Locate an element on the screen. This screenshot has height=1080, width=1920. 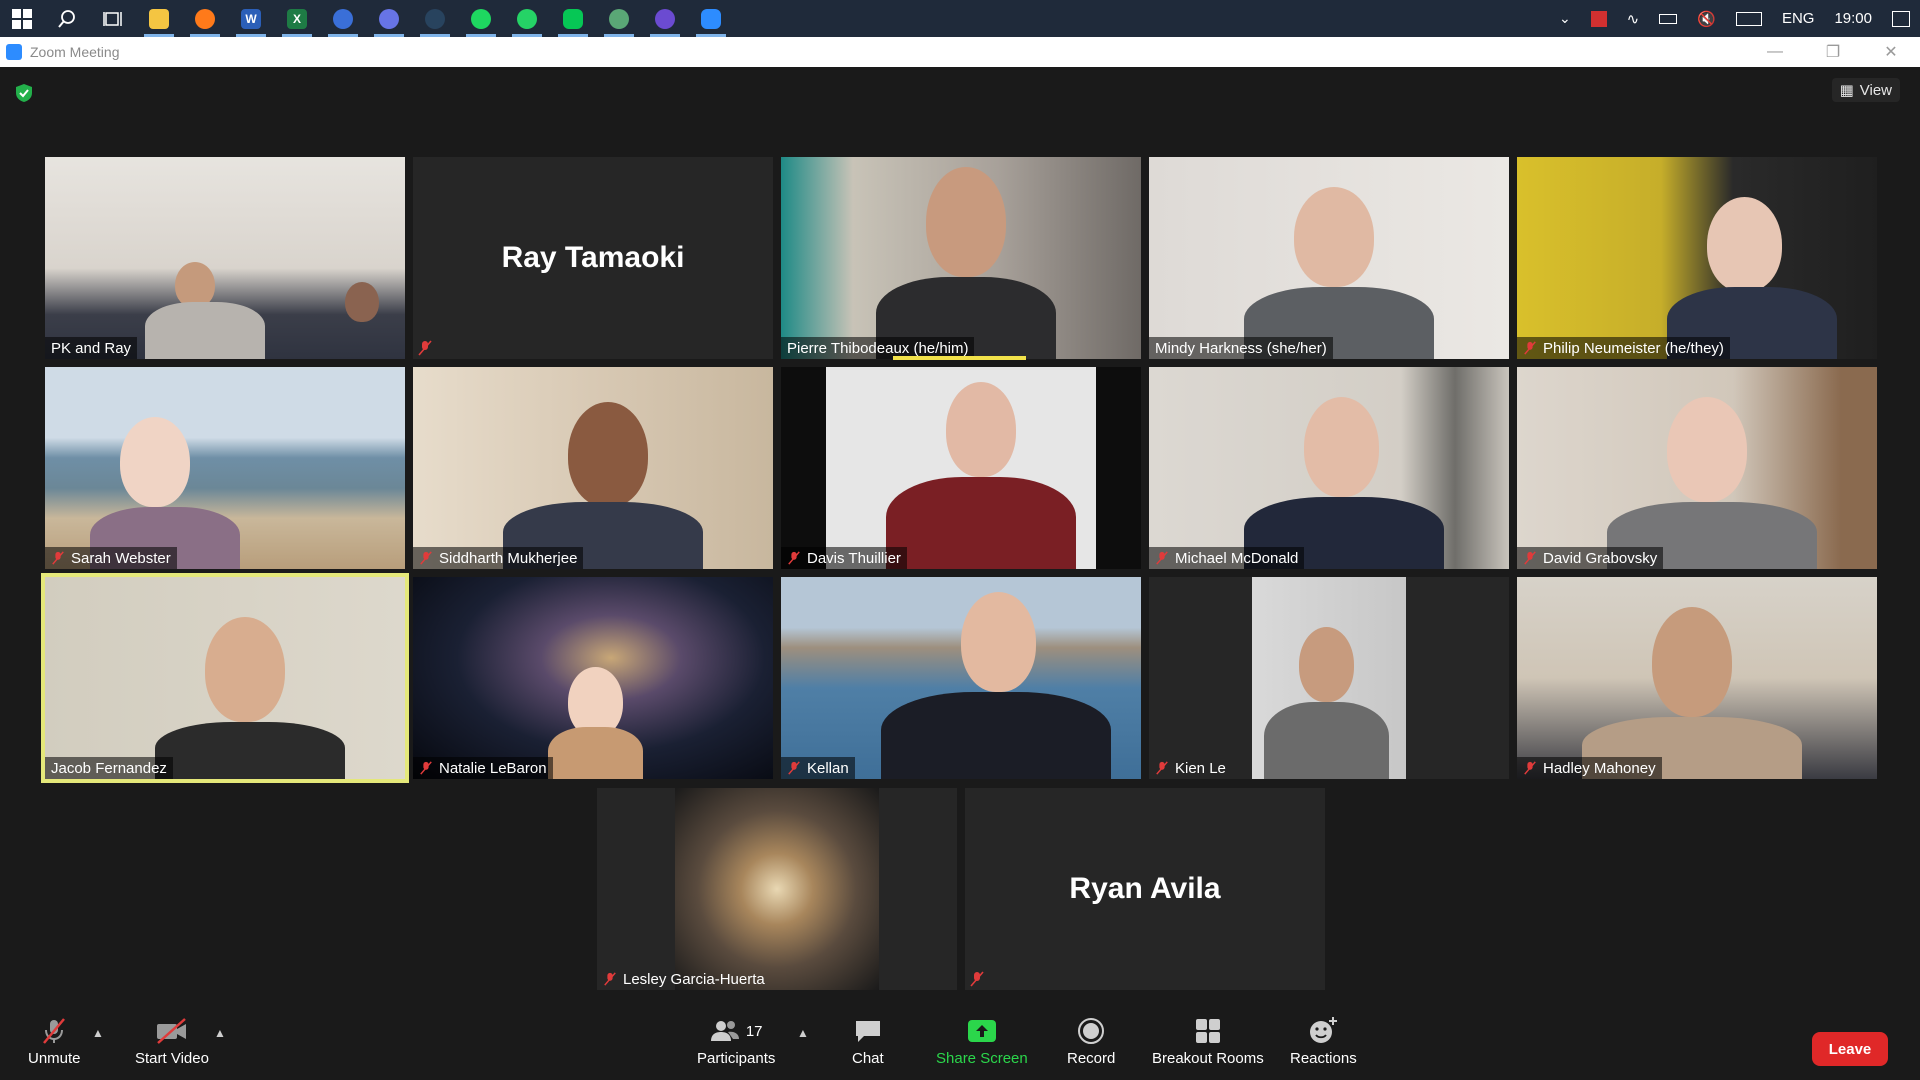
window-titlebar: Zoom Meeting — ❐ ✕ is located at coordinates (960, 52).